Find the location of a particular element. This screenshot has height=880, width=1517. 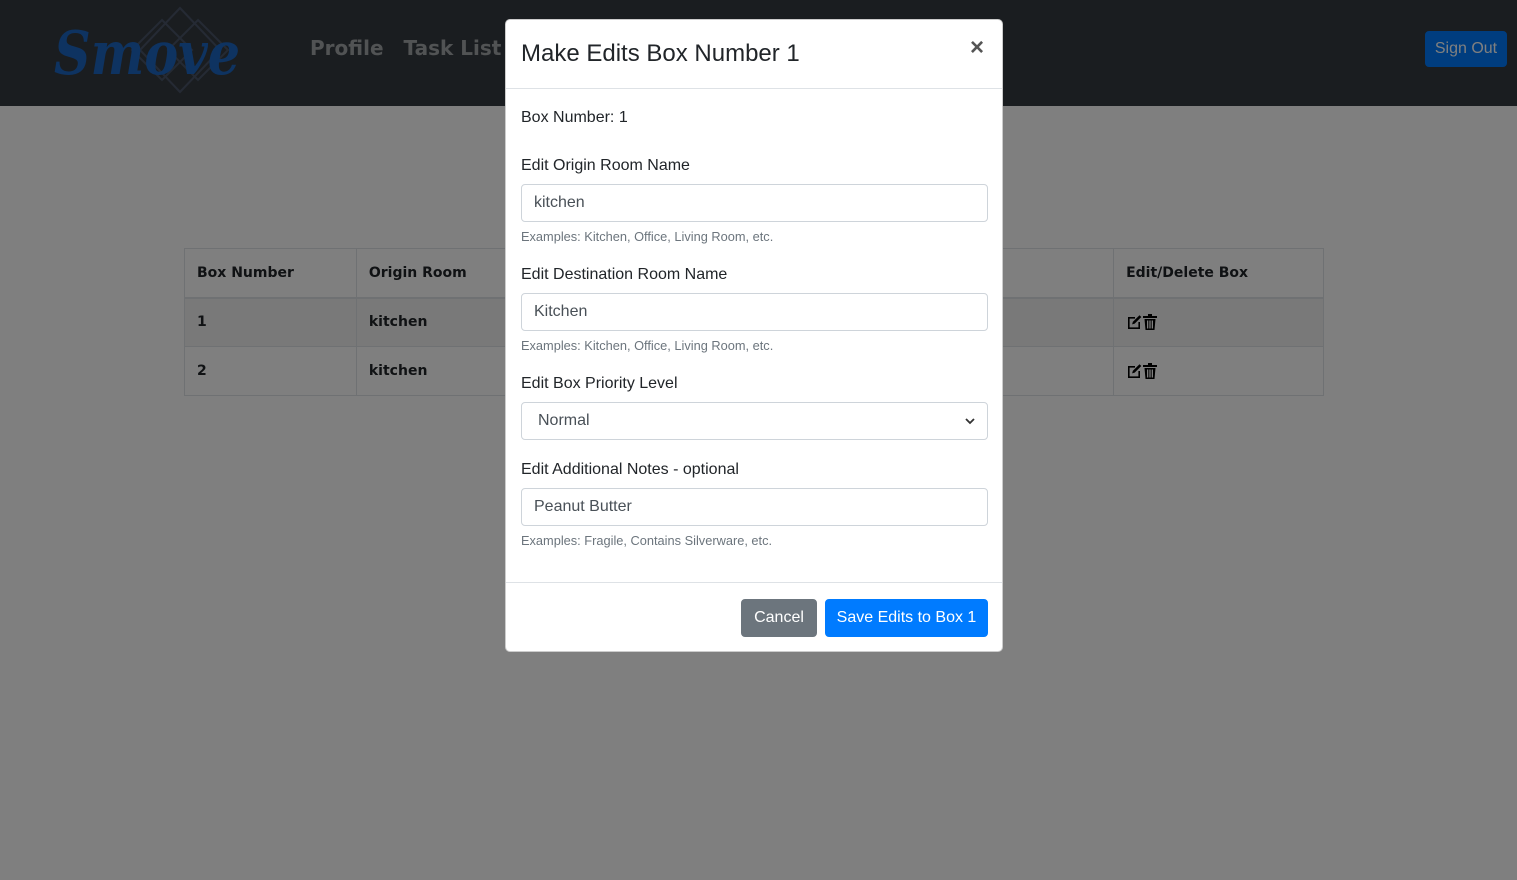

modal-header: Make Edits Box Number 1 × is located at coordinates (754, 54).